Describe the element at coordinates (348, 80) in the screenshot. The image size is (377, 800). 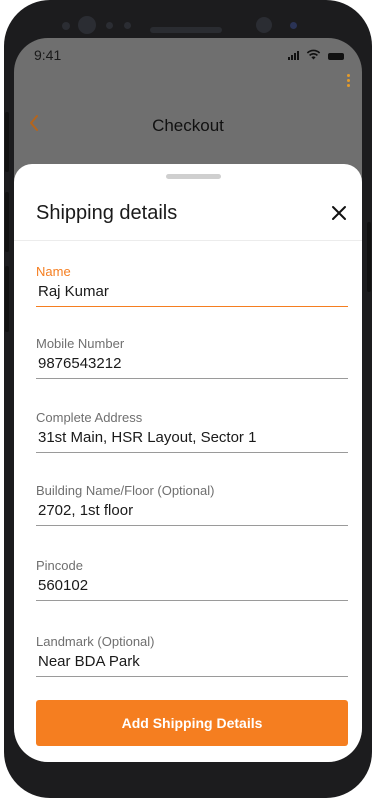
I see `kebab-menu-icon` at that location.